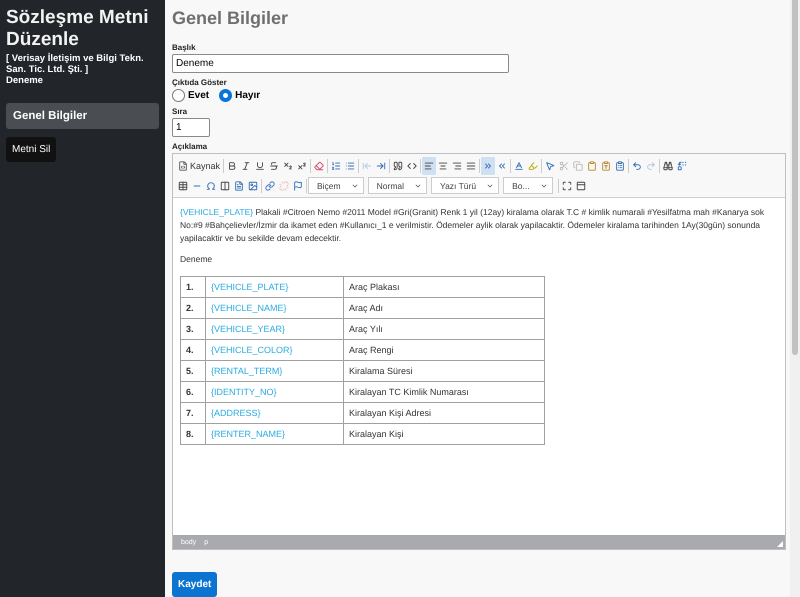 Image resolution: width=800 pixels, height=597 pixels. Describe the element at coordinates (288, 165) in the screenshot. I see `subscript-icon` at that location.